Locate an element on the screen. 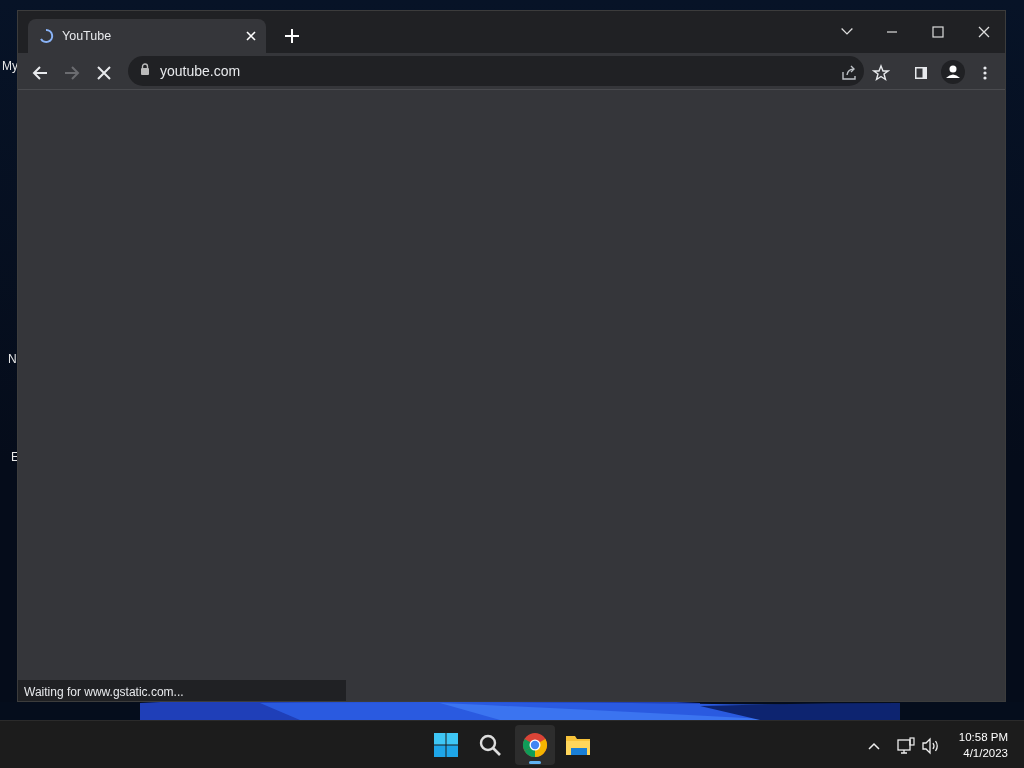  address-bar: youtube.com is located at coordinates (496, 71).